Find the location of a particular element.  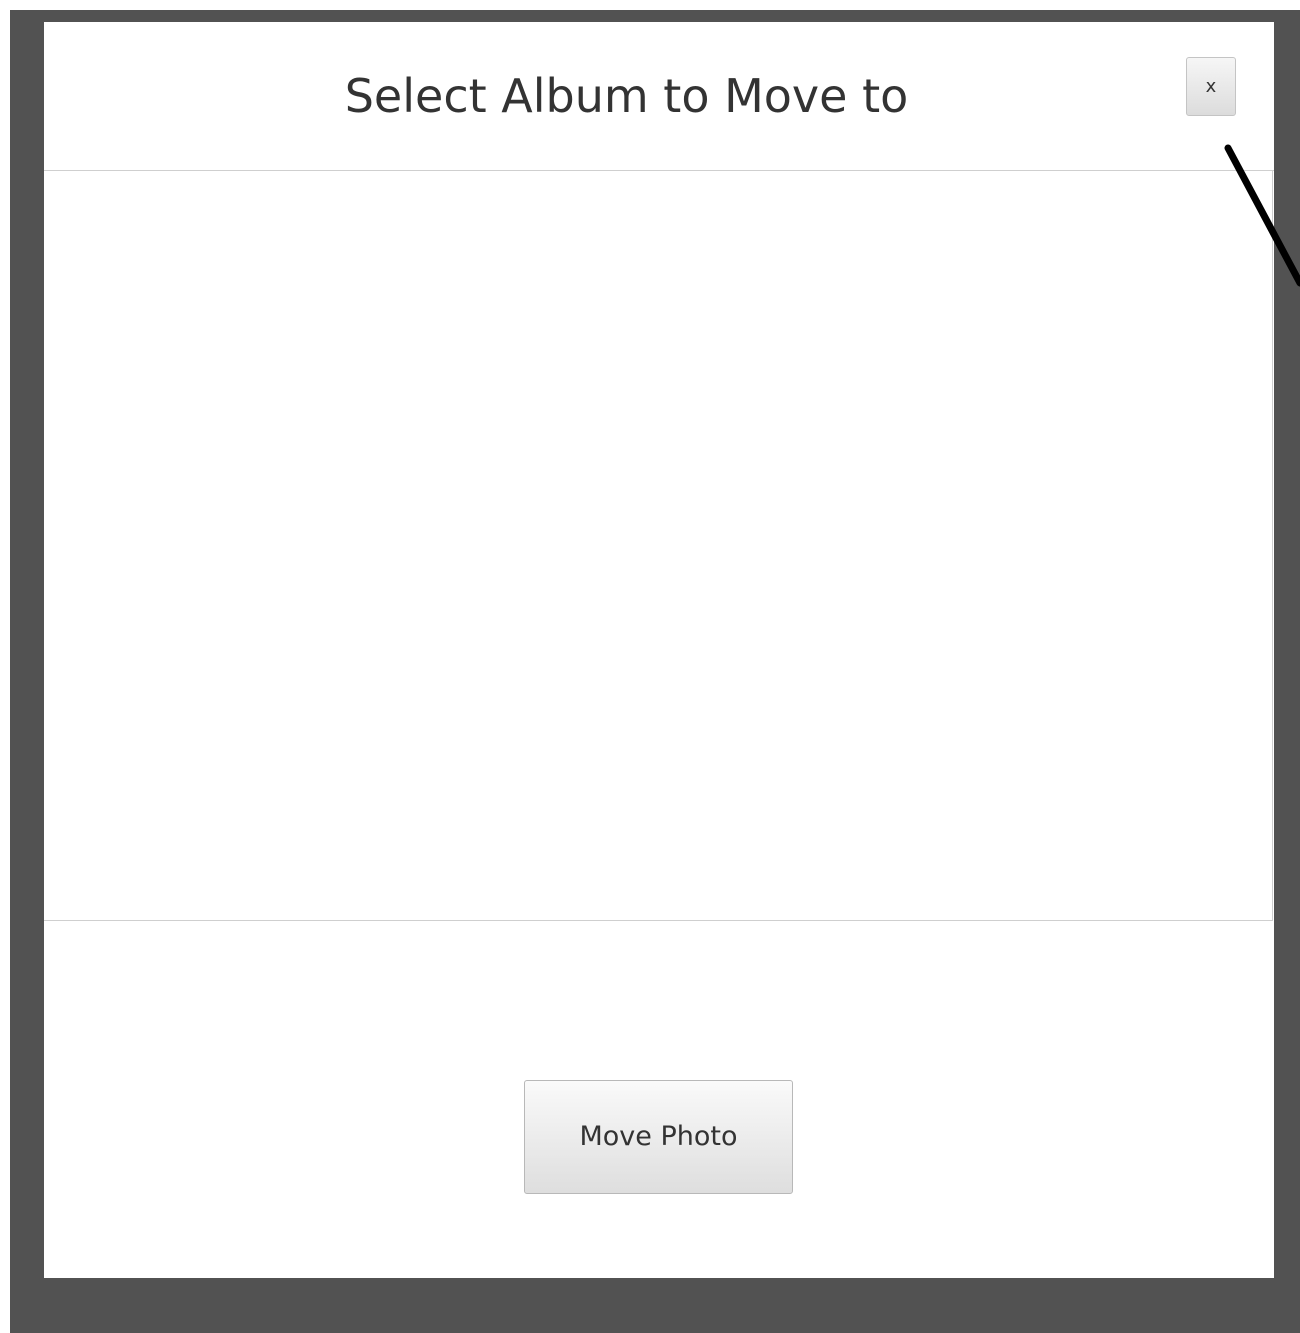

close-button: x is located at coordinates (1211, 86).